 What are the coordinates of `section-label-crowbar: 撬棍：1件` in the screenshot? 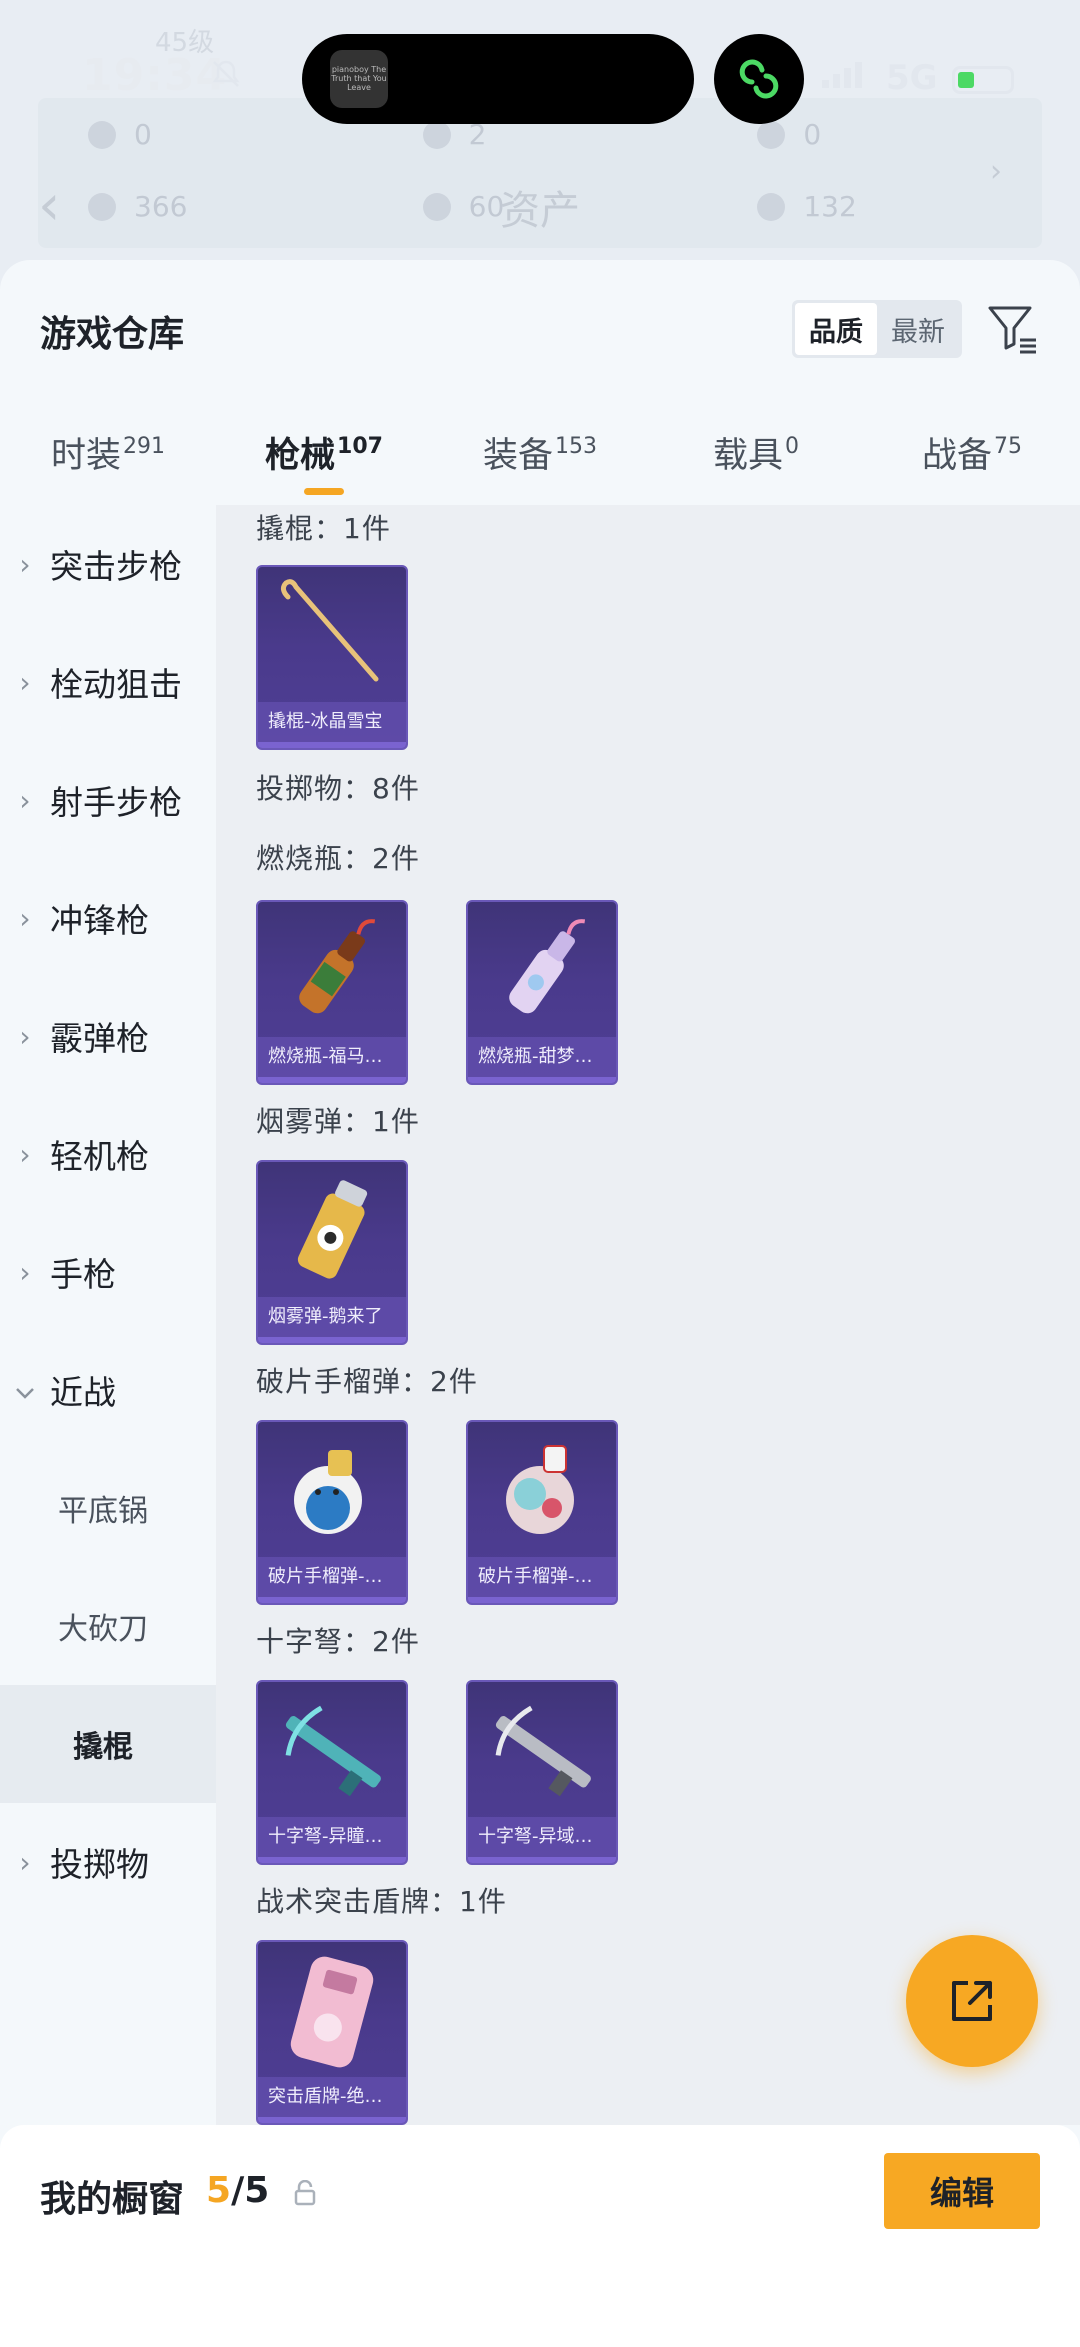 It's located at (323, 528).